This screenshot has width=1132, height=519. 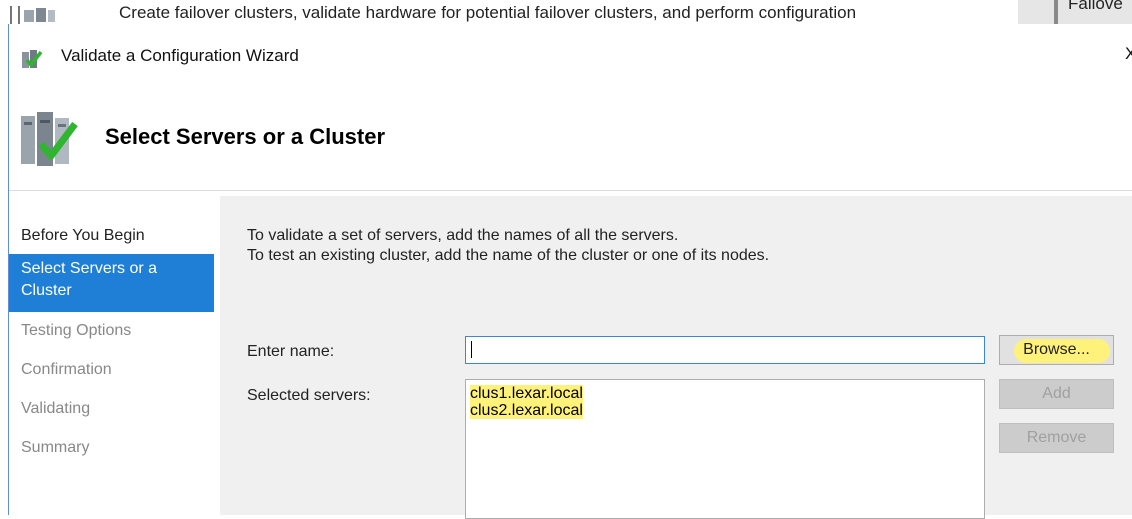 I want to click on background-action-pane: Failove, so click(x=1075, y=12).